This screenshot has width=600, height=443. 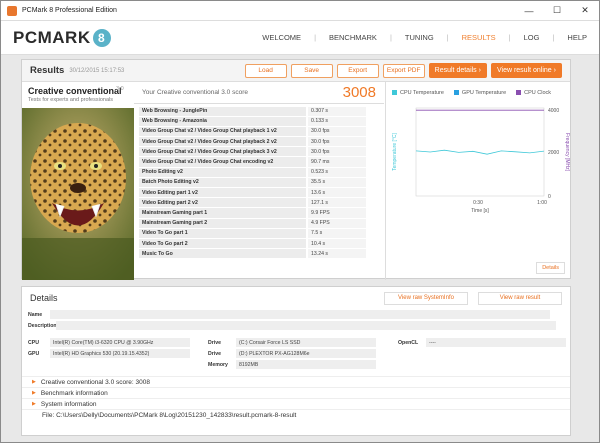 What do you see at coordinates (480, 211) in the screenshot?
I see `x-axis-label: Time [s]` at bounding box center [480, 211].